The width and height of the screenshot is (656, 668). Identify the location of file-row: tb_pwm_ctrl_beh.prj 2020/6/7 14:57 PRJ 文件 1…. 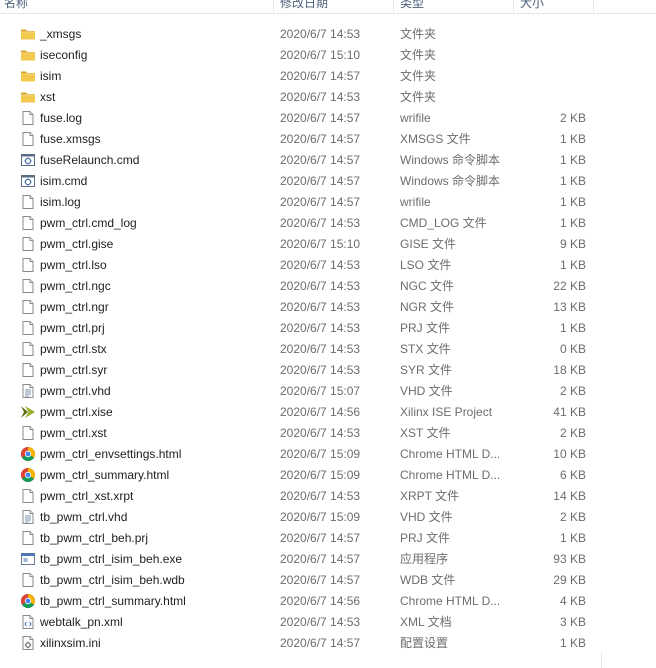
(328, 538).